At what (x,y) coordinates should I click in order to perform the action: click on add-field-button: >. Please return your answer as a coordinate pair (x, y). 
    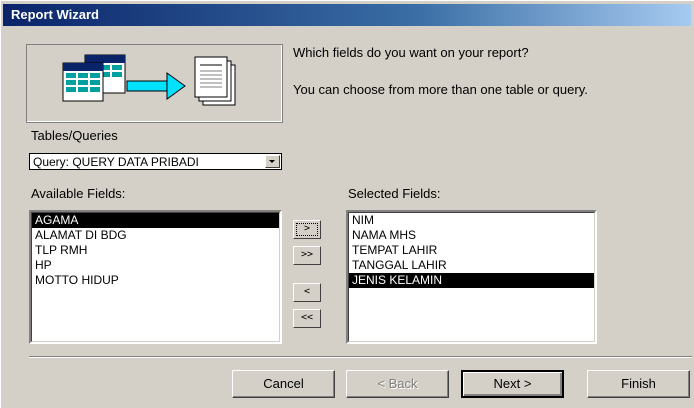
    Looking at the image, I should click on (307, 229).